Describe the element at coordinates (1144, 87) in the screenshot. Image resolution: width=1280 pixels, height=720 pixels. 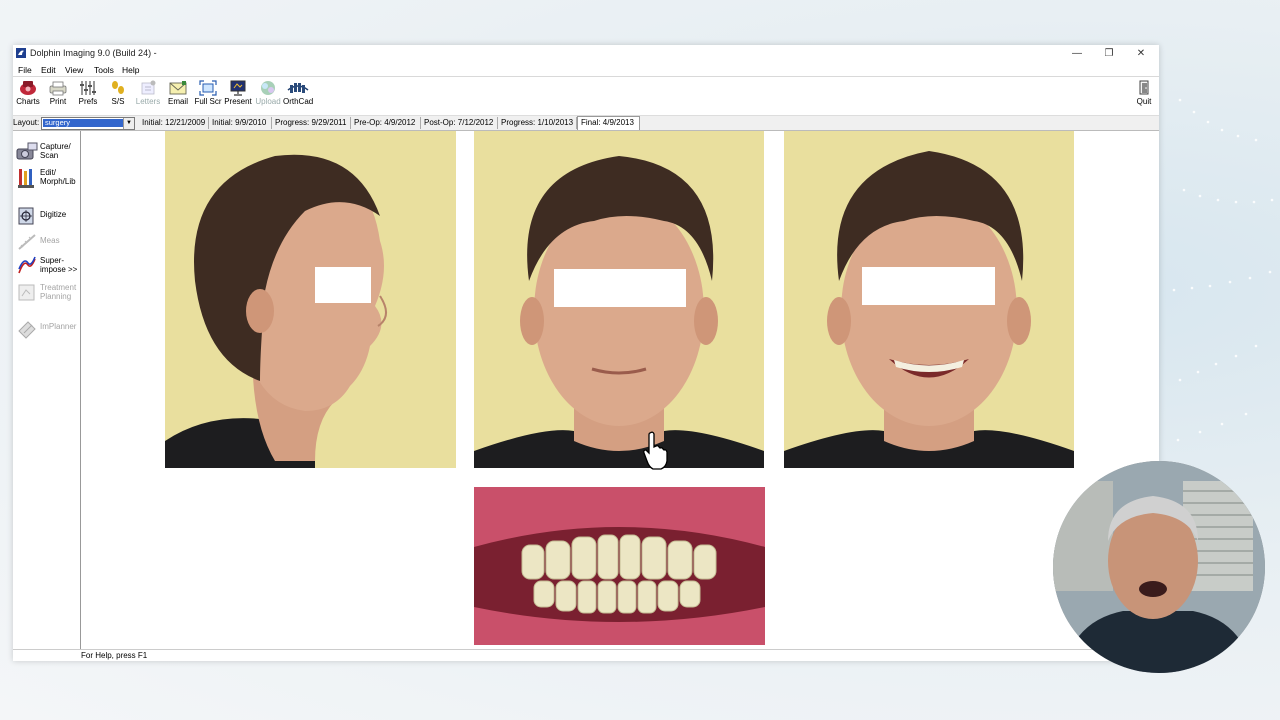
I see `quit-door-icon` at that location.